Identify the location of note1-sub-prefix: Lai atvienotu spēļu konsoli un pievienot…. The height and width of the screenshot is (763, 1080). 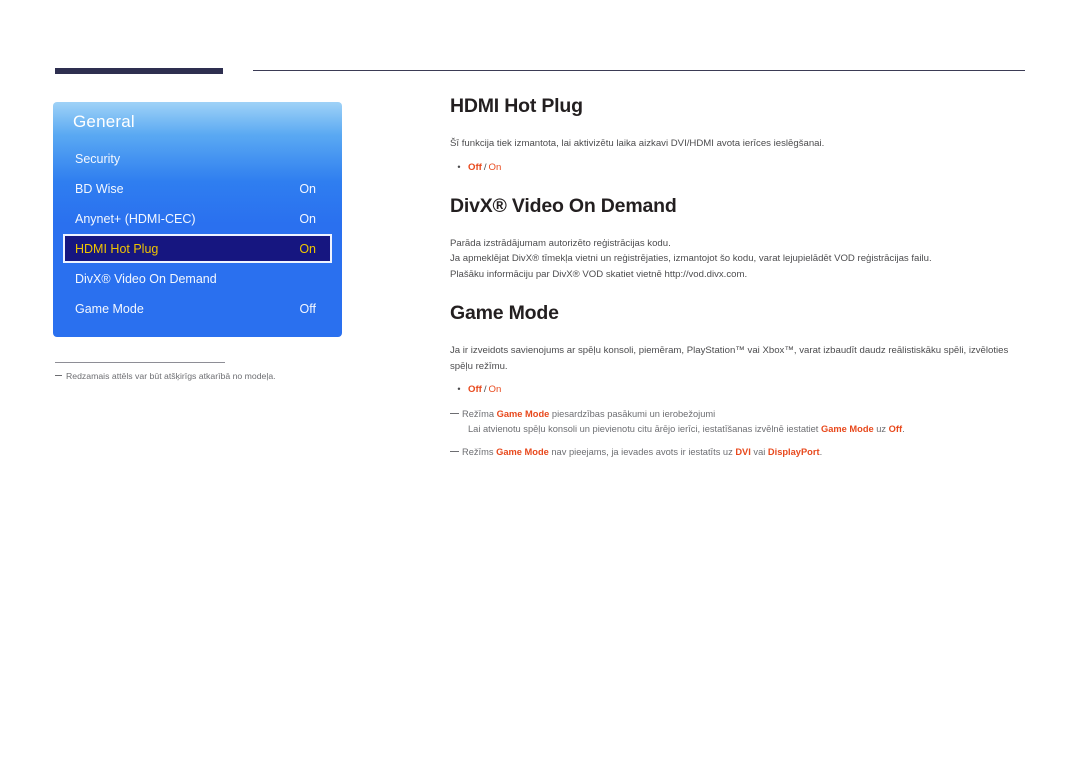
(644, 429).